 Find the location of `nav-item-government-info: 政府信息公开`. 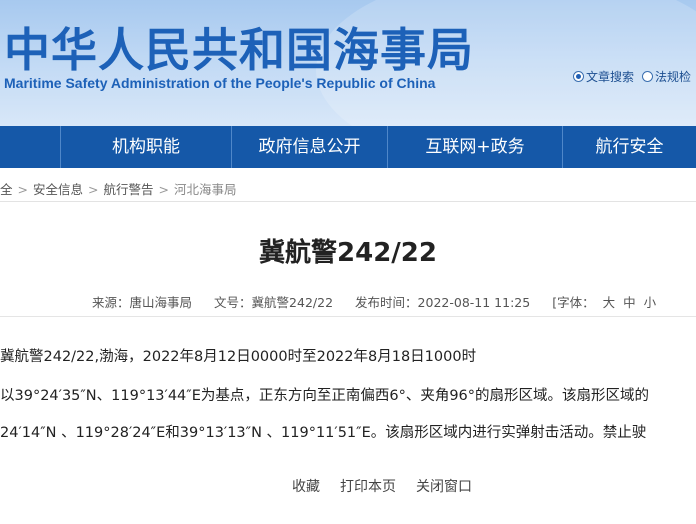

nav-item-government-info: 政府信息公开 is located at coordinates (309, 147).